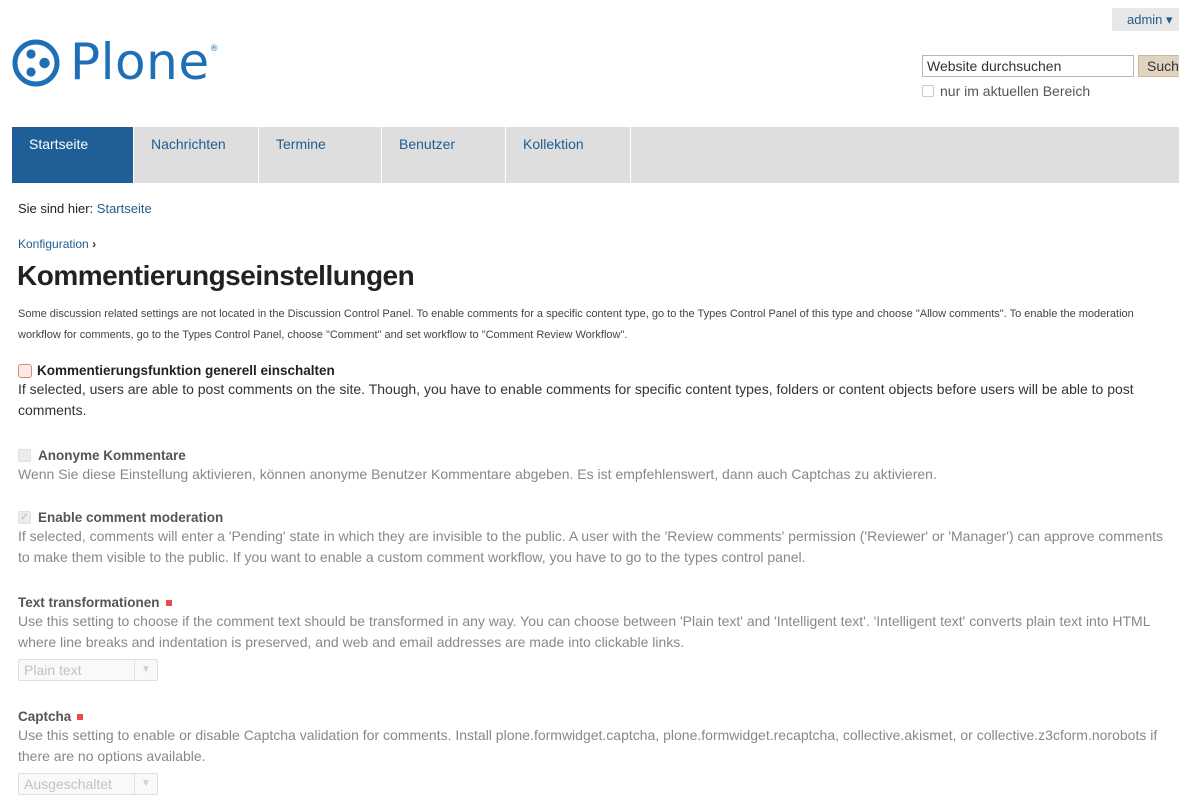  What do you see at coordinates (1028, 66) in the screenshot?
I see `search-input` at bounding box center [1028, 66].